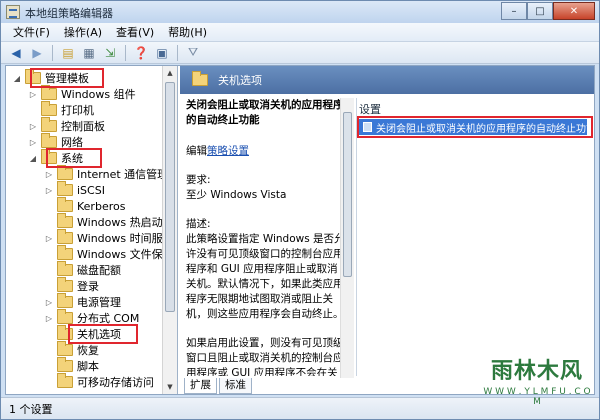  Describe the element at coordinates (88, 286) in the screenshot. I see `tree-item-label: 登录` at that location.